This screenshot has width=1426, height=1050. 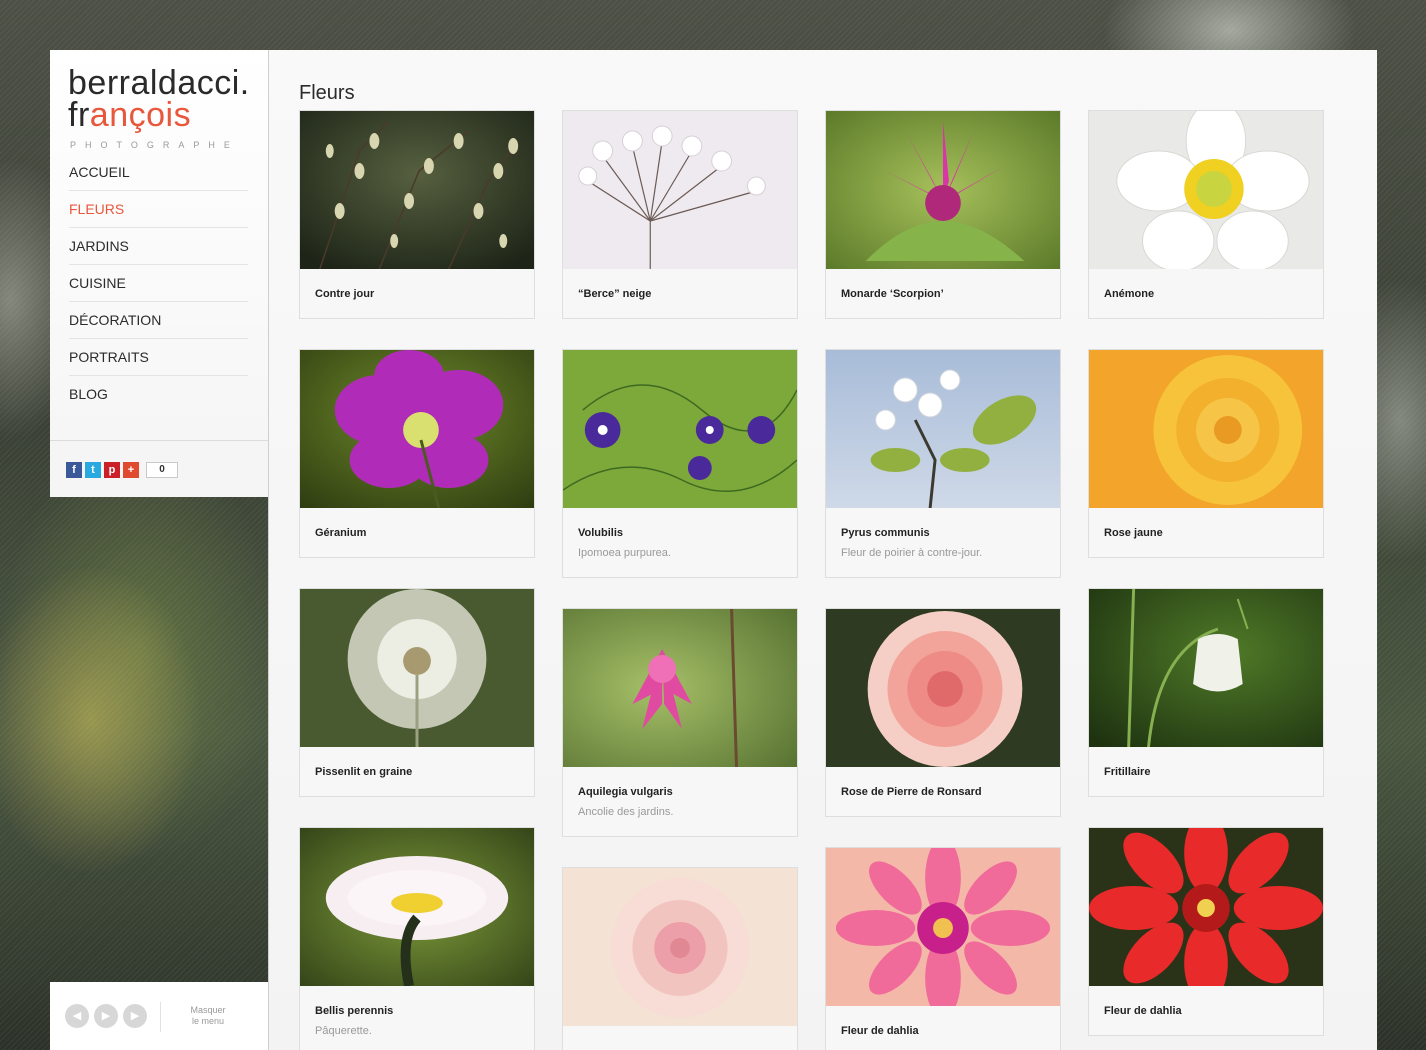 I want to click on page-title: Fleurs, so click(x=327, y=93).